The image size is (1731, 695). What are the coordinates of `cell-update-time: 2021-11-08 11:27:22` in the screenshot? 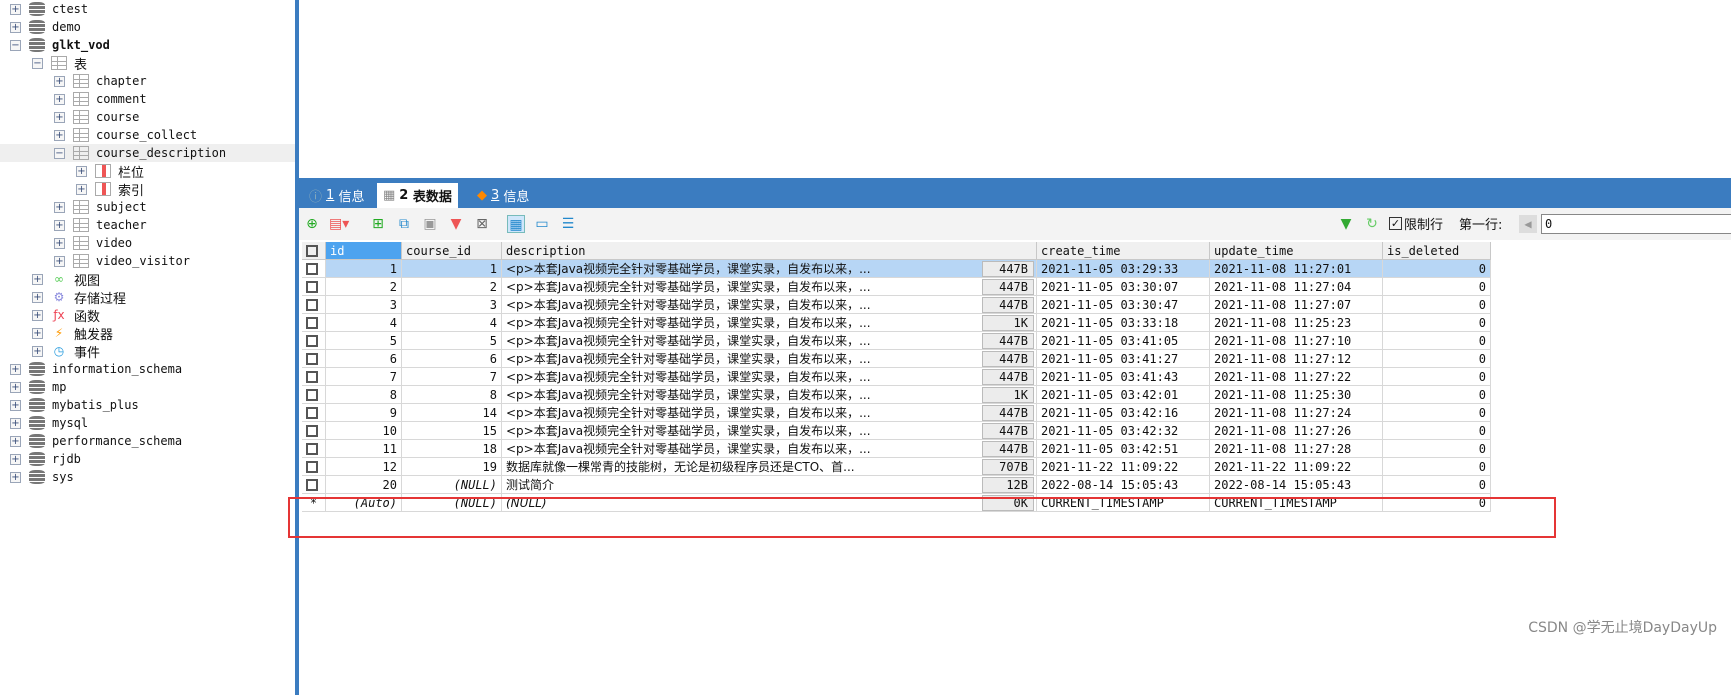 It's located at (1296, 377).